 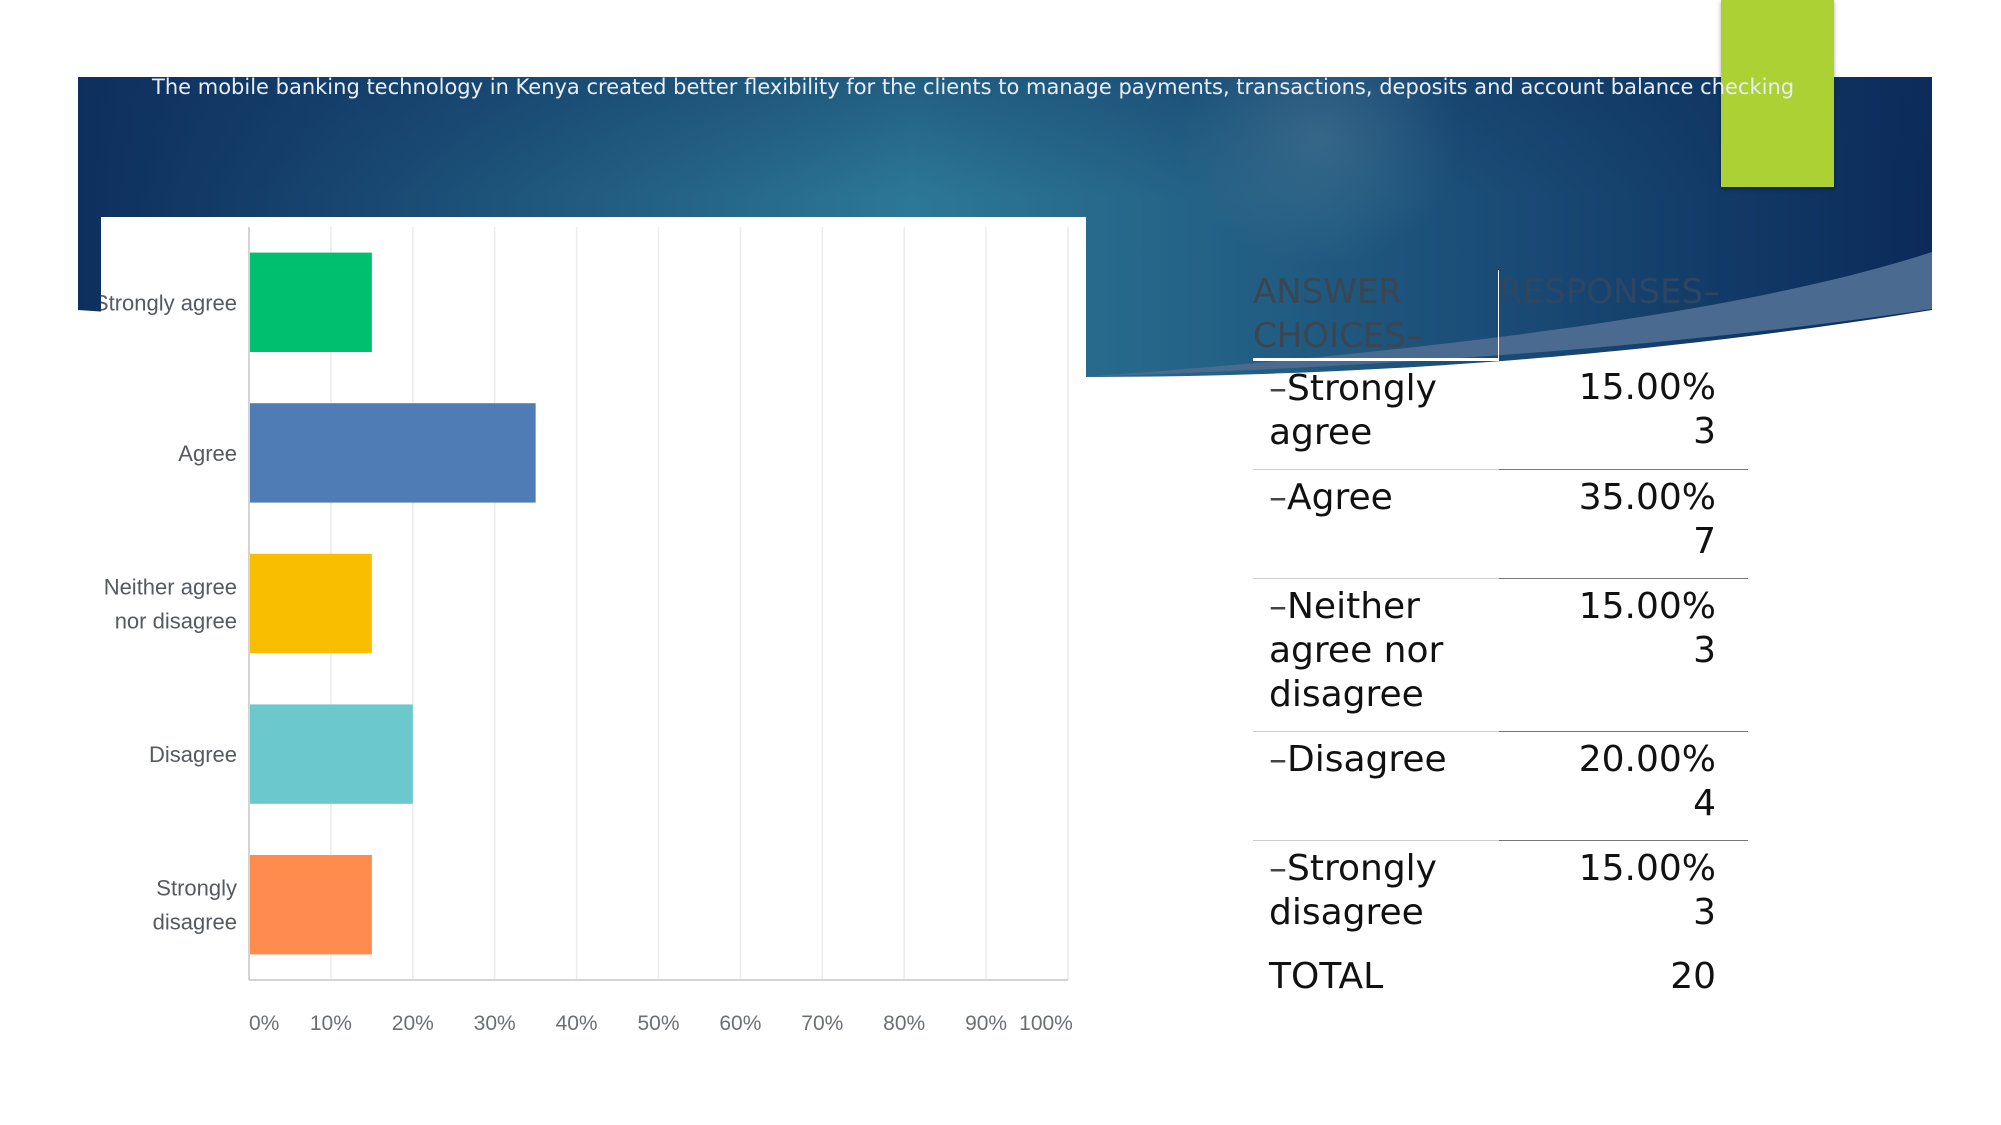 I want to click on answer-choice: –Neither agree nor disagree, so click(x=1376, y=655).